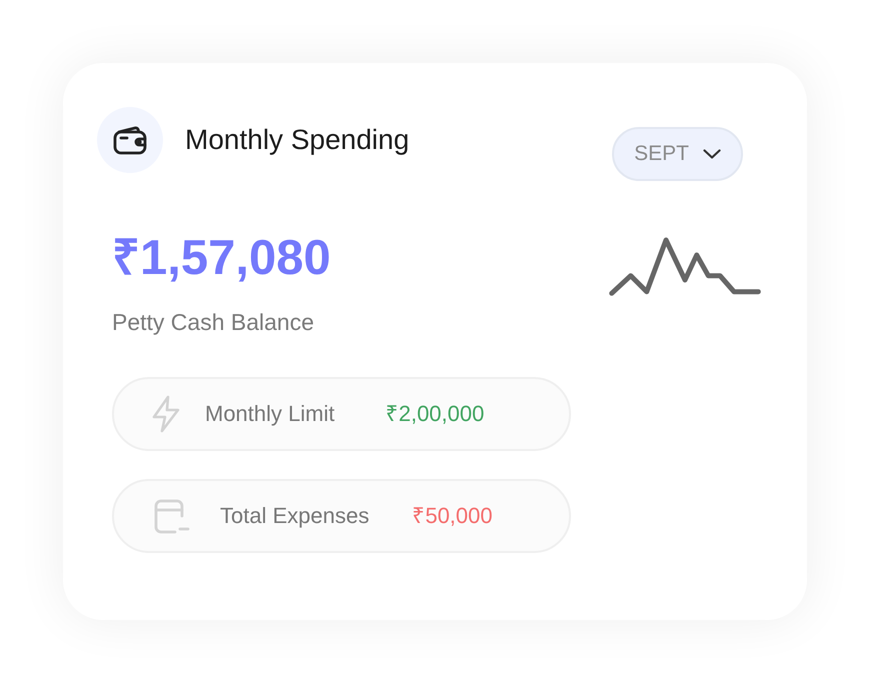  Describe the element at coordinates (221, 258) in the screenshot. I see `balance-amount: ₹1,57,080` at that location.